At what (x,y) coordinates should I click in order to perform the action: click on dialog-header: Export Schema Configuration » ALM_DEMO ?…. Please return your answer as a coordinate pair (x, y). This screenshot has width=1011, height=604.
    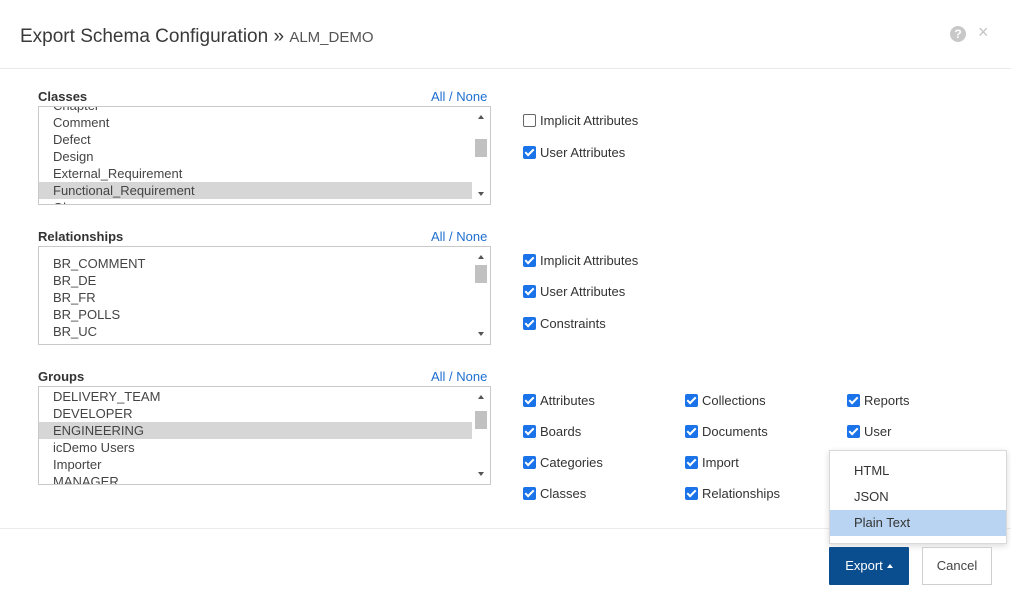
    Looking at the image, I should click on (505, 34).